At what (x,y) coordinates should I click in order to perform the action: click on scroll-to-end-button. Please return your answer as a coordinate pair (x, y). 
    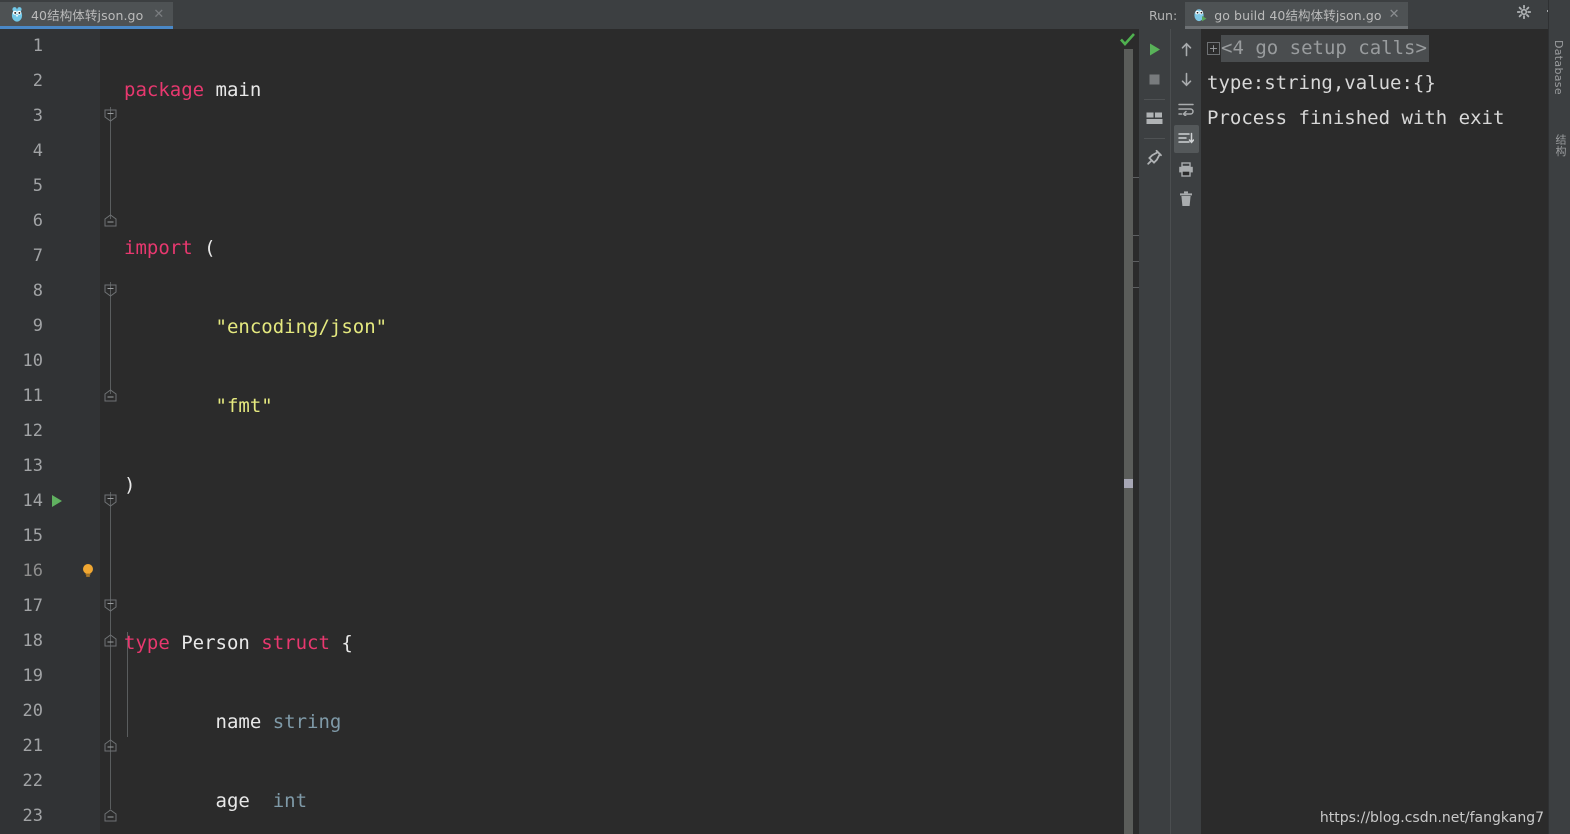
    Looking at the image, I should click on (1186, 139).